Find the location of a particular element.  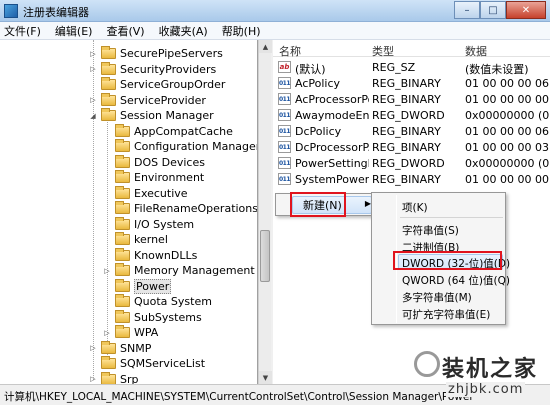

list-item: 011 AwaymodeEna...REG_DWORD 0x00000000 (0) is located at coordinates (411, 115).